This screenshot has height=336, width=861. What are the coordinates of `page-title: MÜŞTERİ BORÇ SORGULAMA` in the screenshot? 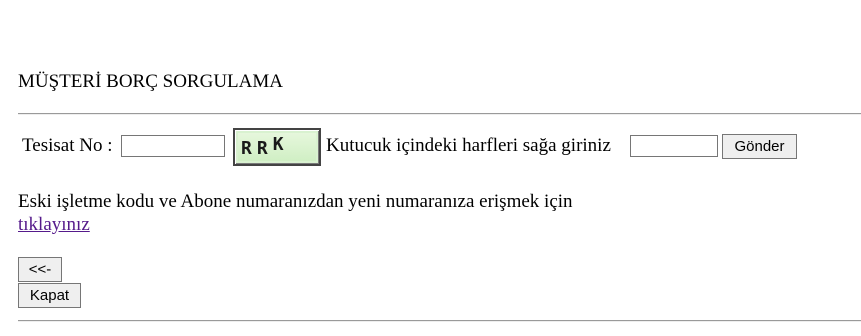 It's located at (150, 81).